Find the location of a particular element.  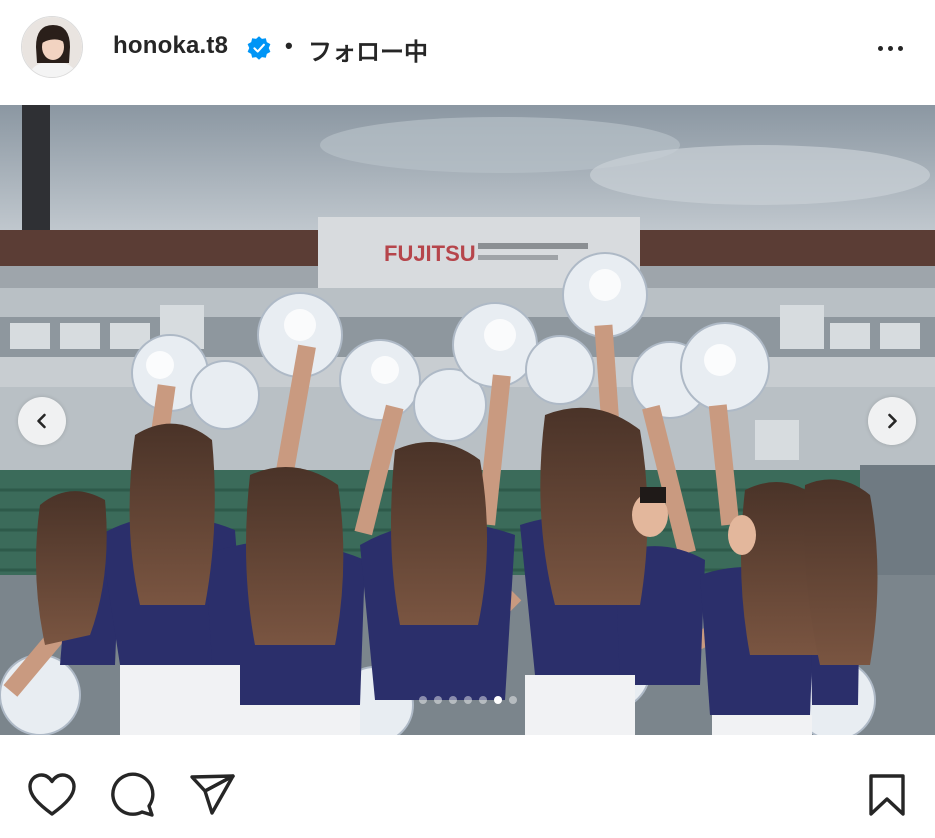

carousel-indicator is located at coordinates (467, 700).